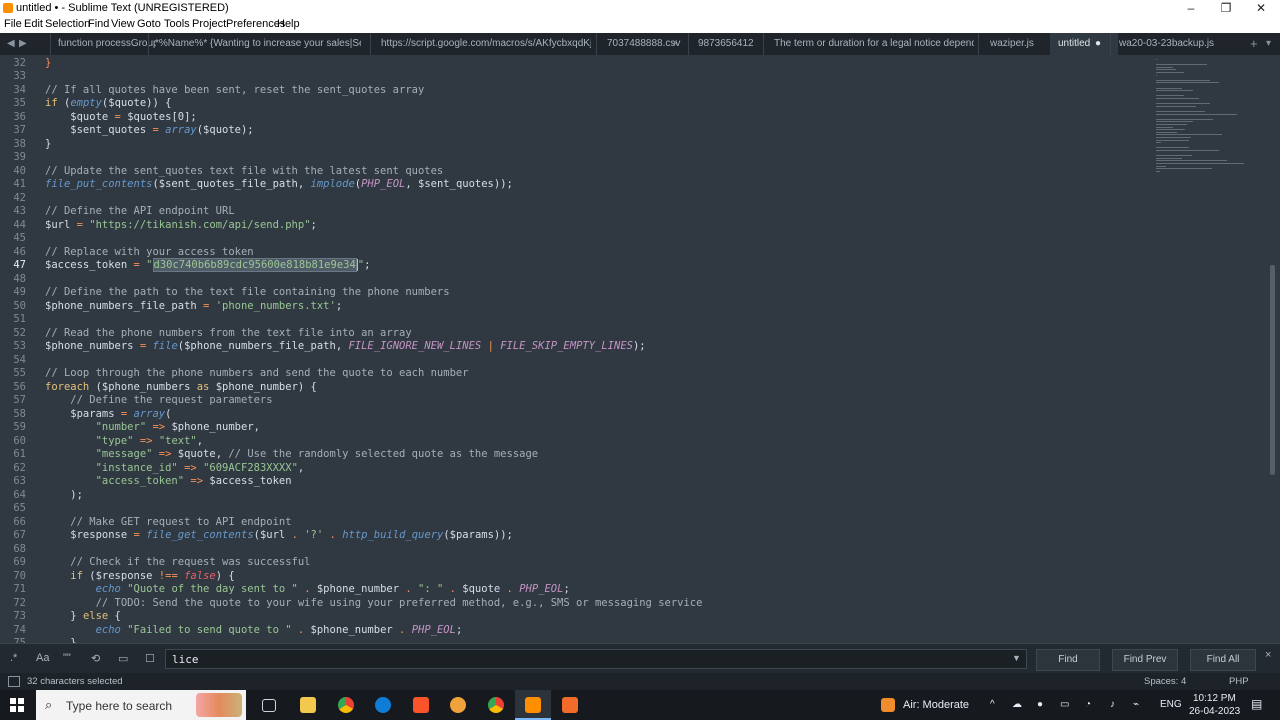 This screenshot has width=1280, height=720. I want to click on brave-icon, so click(421, 705).